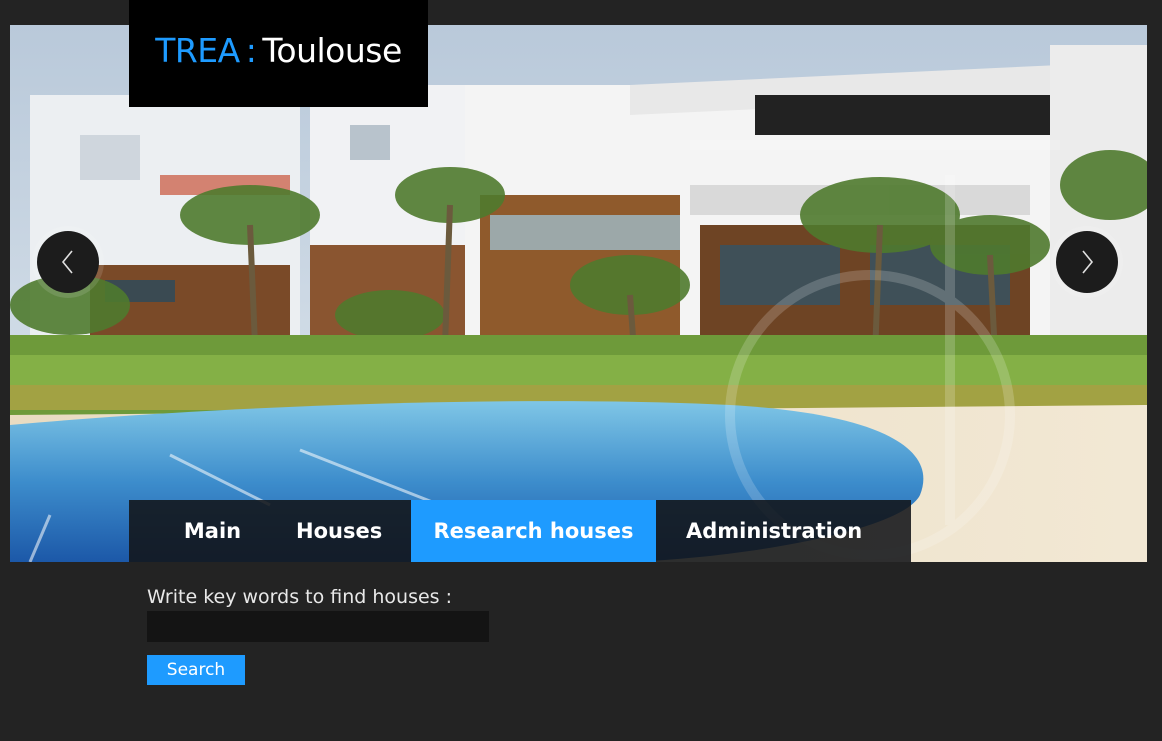  Describe the element at coordinates (533, 531) in the screenshot. I see `nav-item-research-houses: Research houses` at that location.